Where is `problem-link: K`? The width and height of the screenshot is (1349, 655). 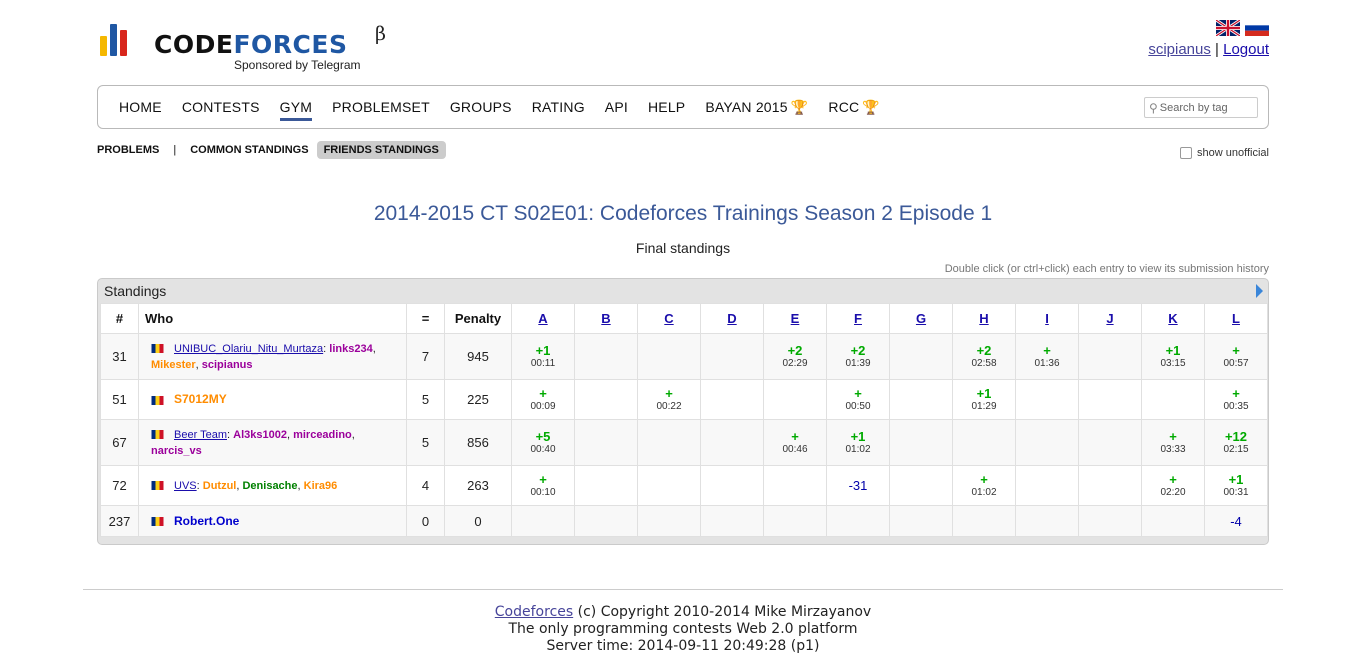
problem-link: K is located at coordinates (1172, 318).